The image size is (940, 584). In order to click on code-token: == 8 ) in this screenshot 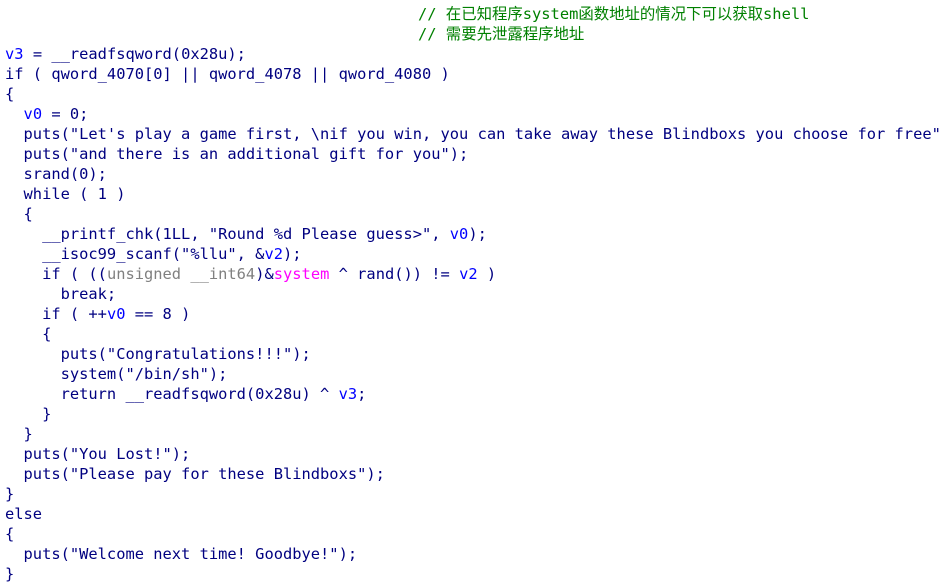, I will do `click(158, 314)`.